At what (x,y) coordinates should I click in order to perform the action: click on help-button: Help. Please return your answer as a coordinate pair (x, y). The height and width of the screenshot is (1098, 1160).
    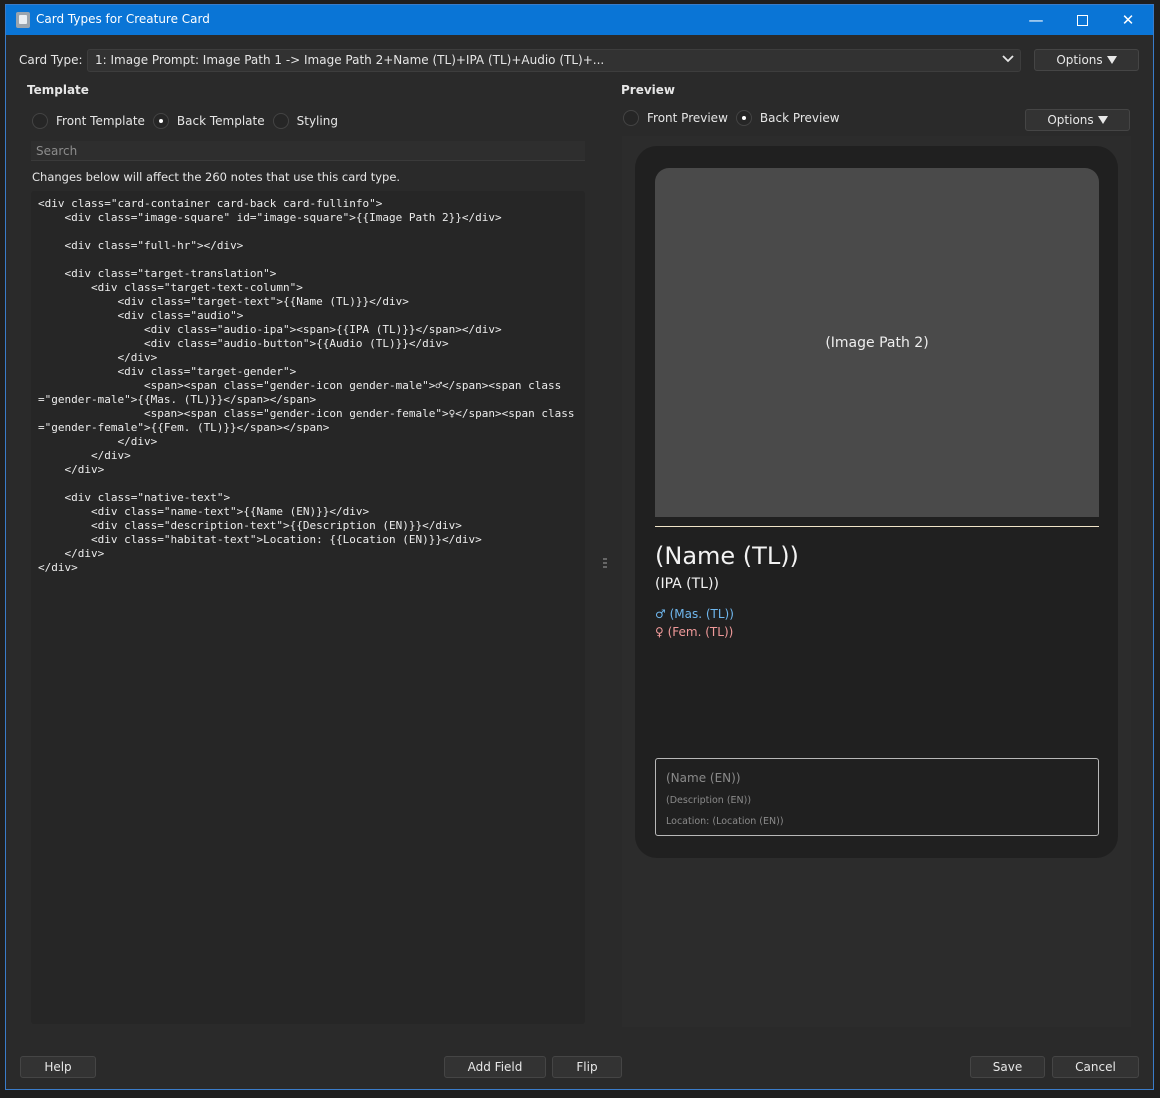
    Looking at the image, I should click on (58, 1067).